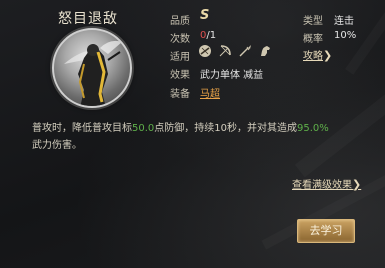  Describe the element at coordinates (225, 128) in the screenshot. I see `desc-text-2: 点防御，持续10秒，并对其造成` at that location.